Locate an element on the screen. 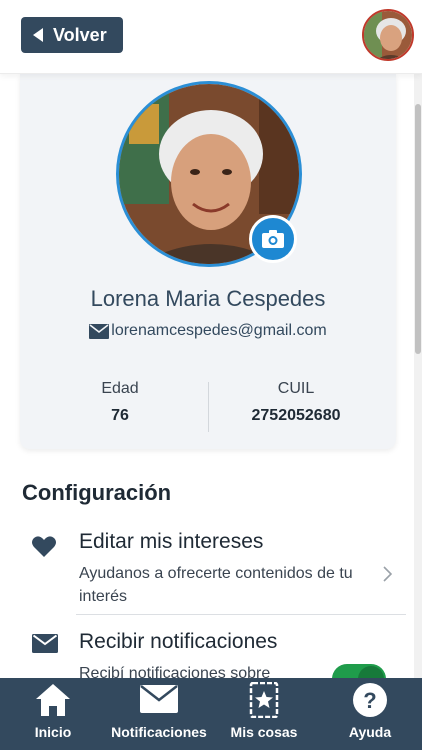 This screenshot has height=750, width=422. nav-label: Ayuda is located at coordinates (370, 732).